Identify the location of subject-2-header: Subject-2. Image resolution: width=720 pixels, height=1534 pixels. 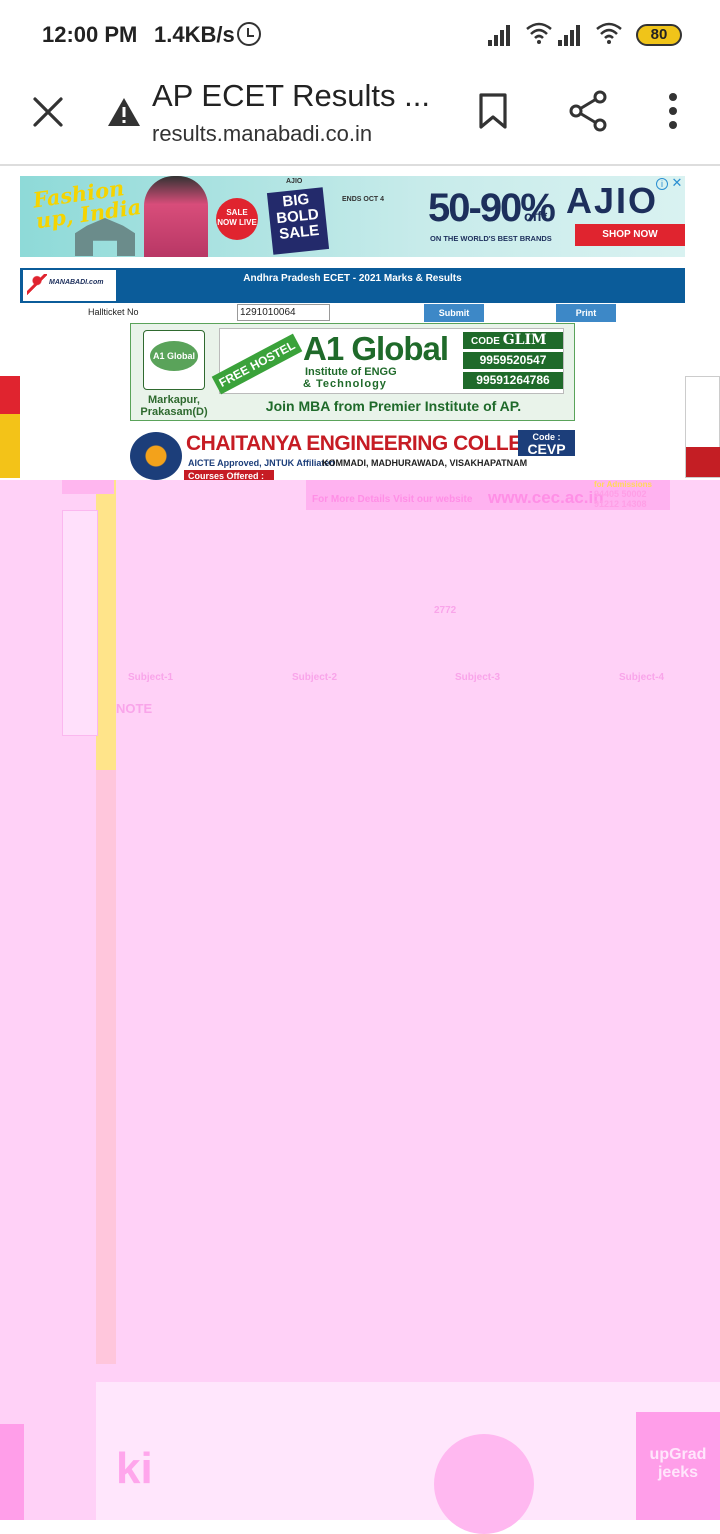
(315, 677).